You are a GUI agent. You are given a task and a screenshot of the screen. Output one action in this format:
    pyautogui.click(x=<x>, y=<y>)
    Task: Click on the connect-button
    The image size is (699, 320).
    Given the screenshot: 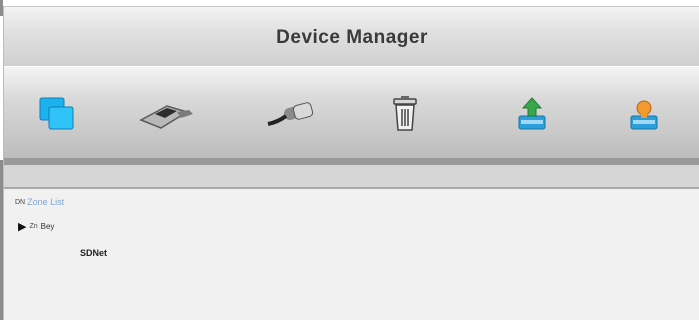 What is the action you would take?
    pyautogui.click(x=291, y=116)
    